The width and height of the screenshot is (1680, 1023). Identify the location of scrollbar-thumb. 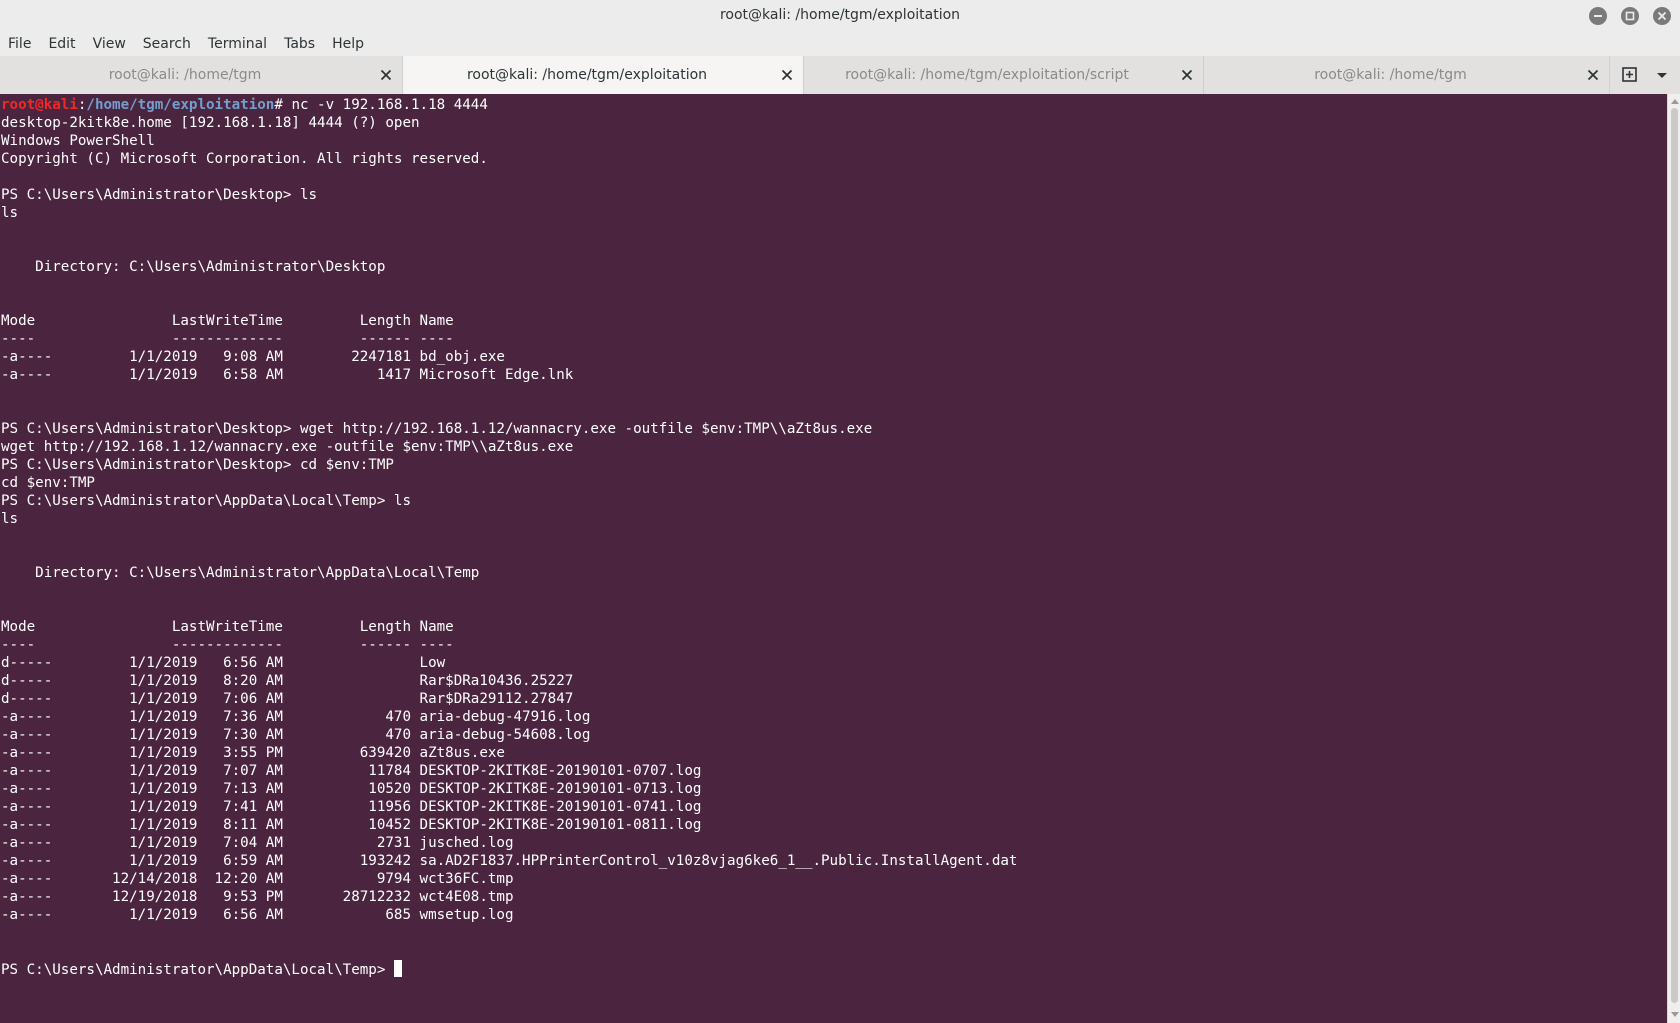
(1674, 555).